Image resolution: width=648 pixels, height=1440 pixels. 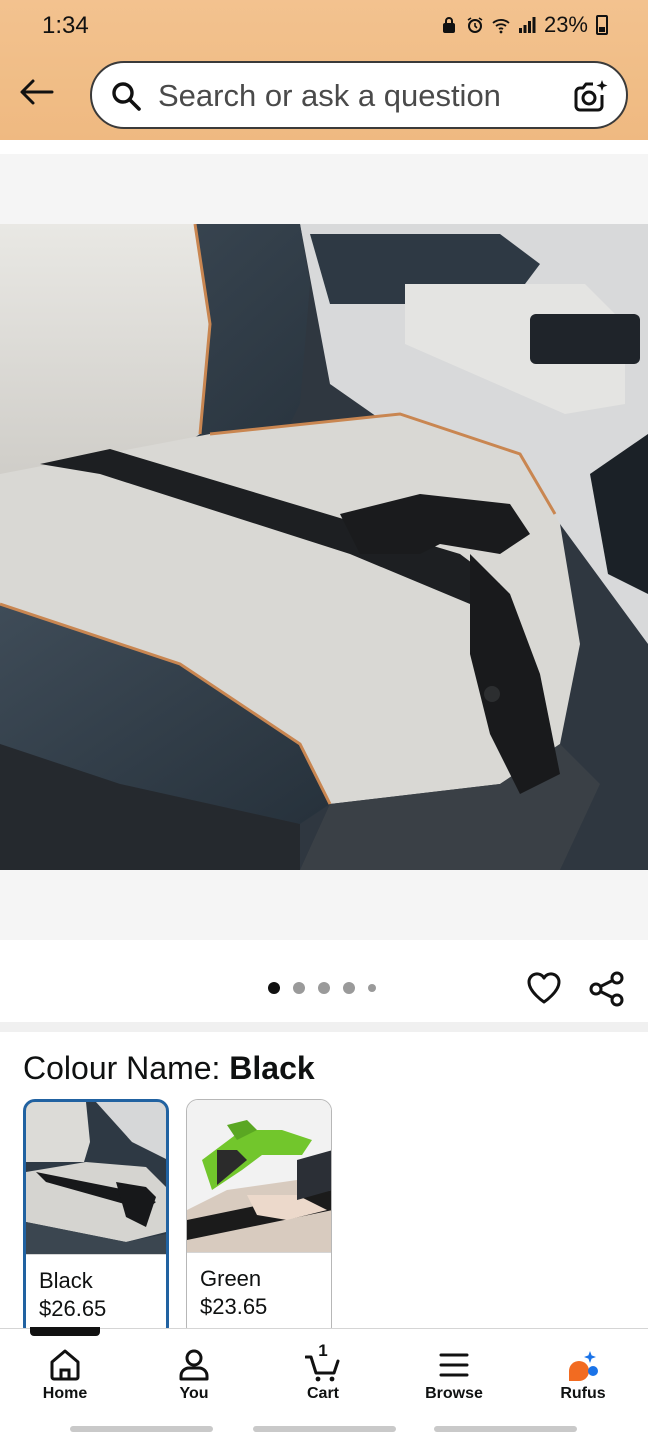 I want to click on selected-colour: Black, so click(x=272, y=1068).